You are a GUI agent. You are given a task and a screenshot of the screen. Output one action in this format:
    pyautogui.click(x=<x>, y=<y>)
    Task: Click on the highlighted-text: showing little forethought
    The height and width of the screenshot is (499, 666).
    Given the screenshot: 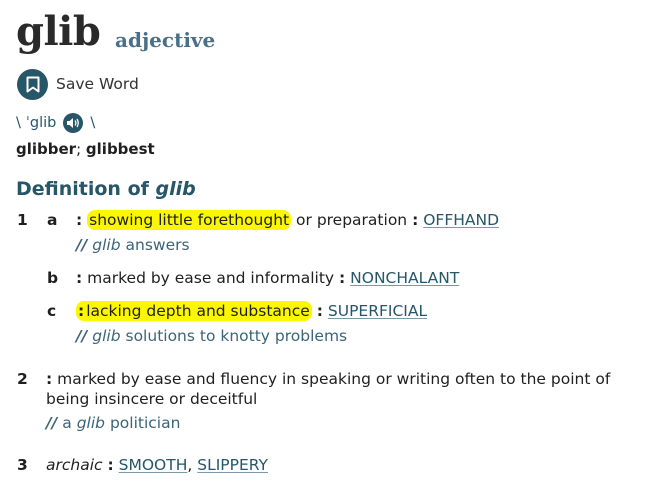 What is the action you would take?
    pyautogui.click(x=189, y=220)
    